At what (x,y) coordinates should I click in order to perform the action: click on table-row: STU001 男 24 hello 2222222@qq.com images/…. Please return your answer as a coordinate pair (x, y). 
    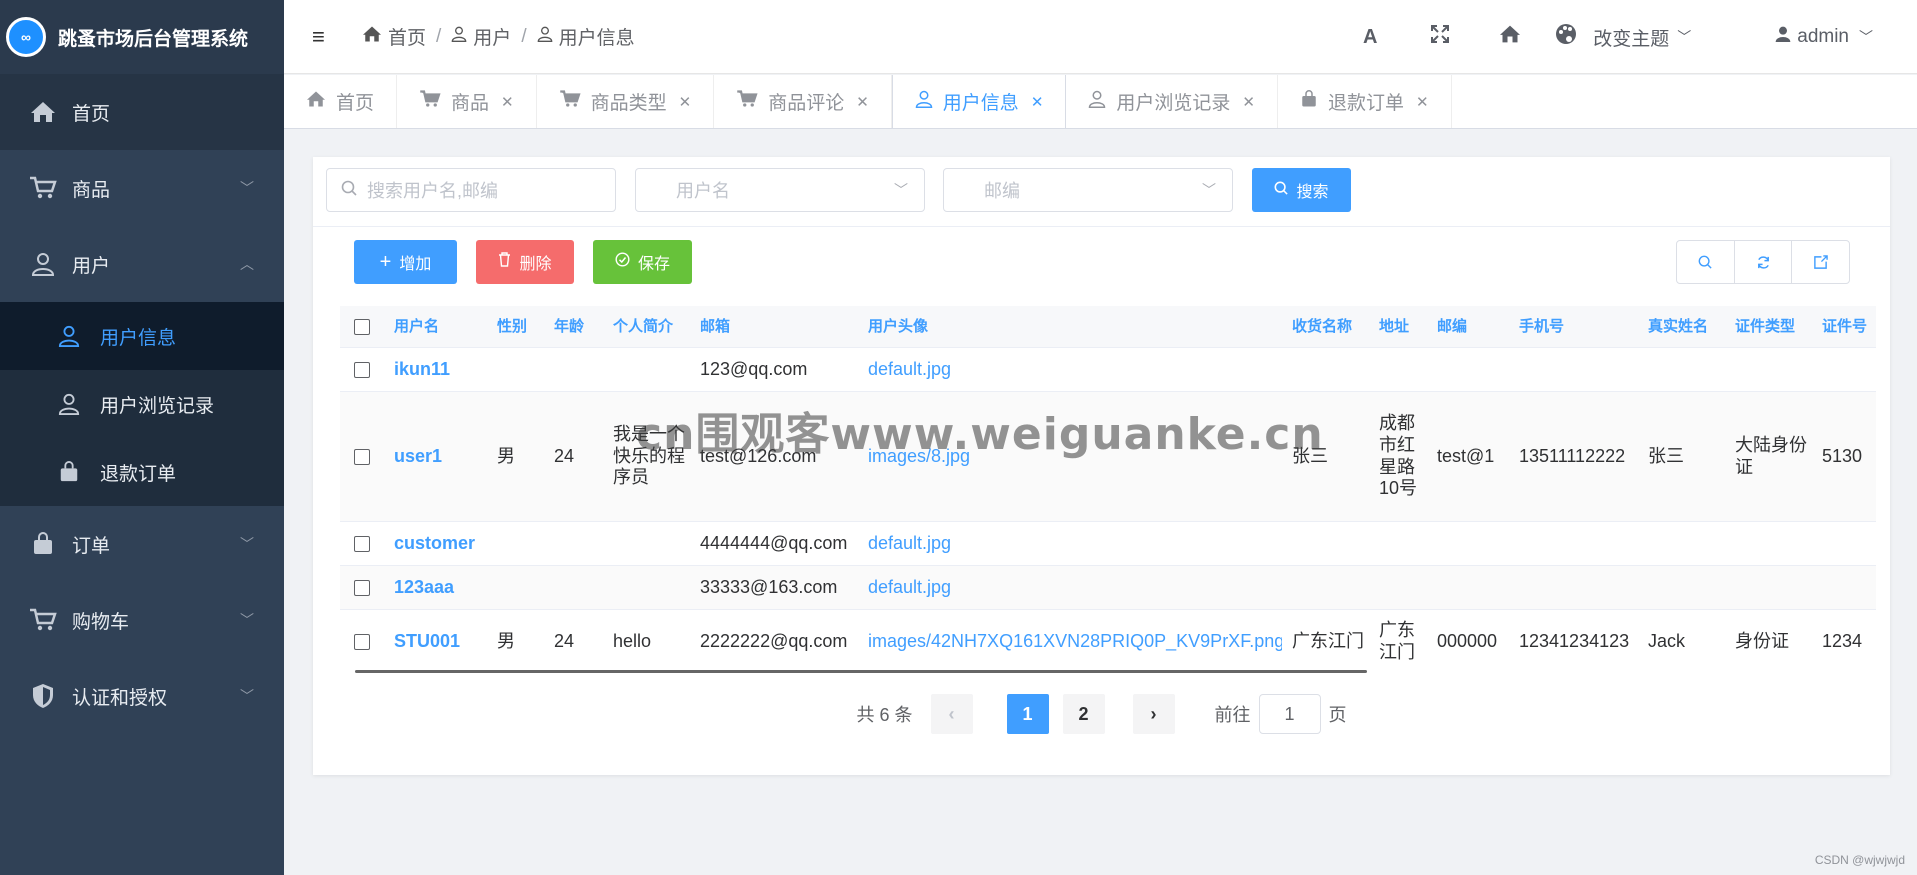
    Looking at the image, I should click on (1108, 642).